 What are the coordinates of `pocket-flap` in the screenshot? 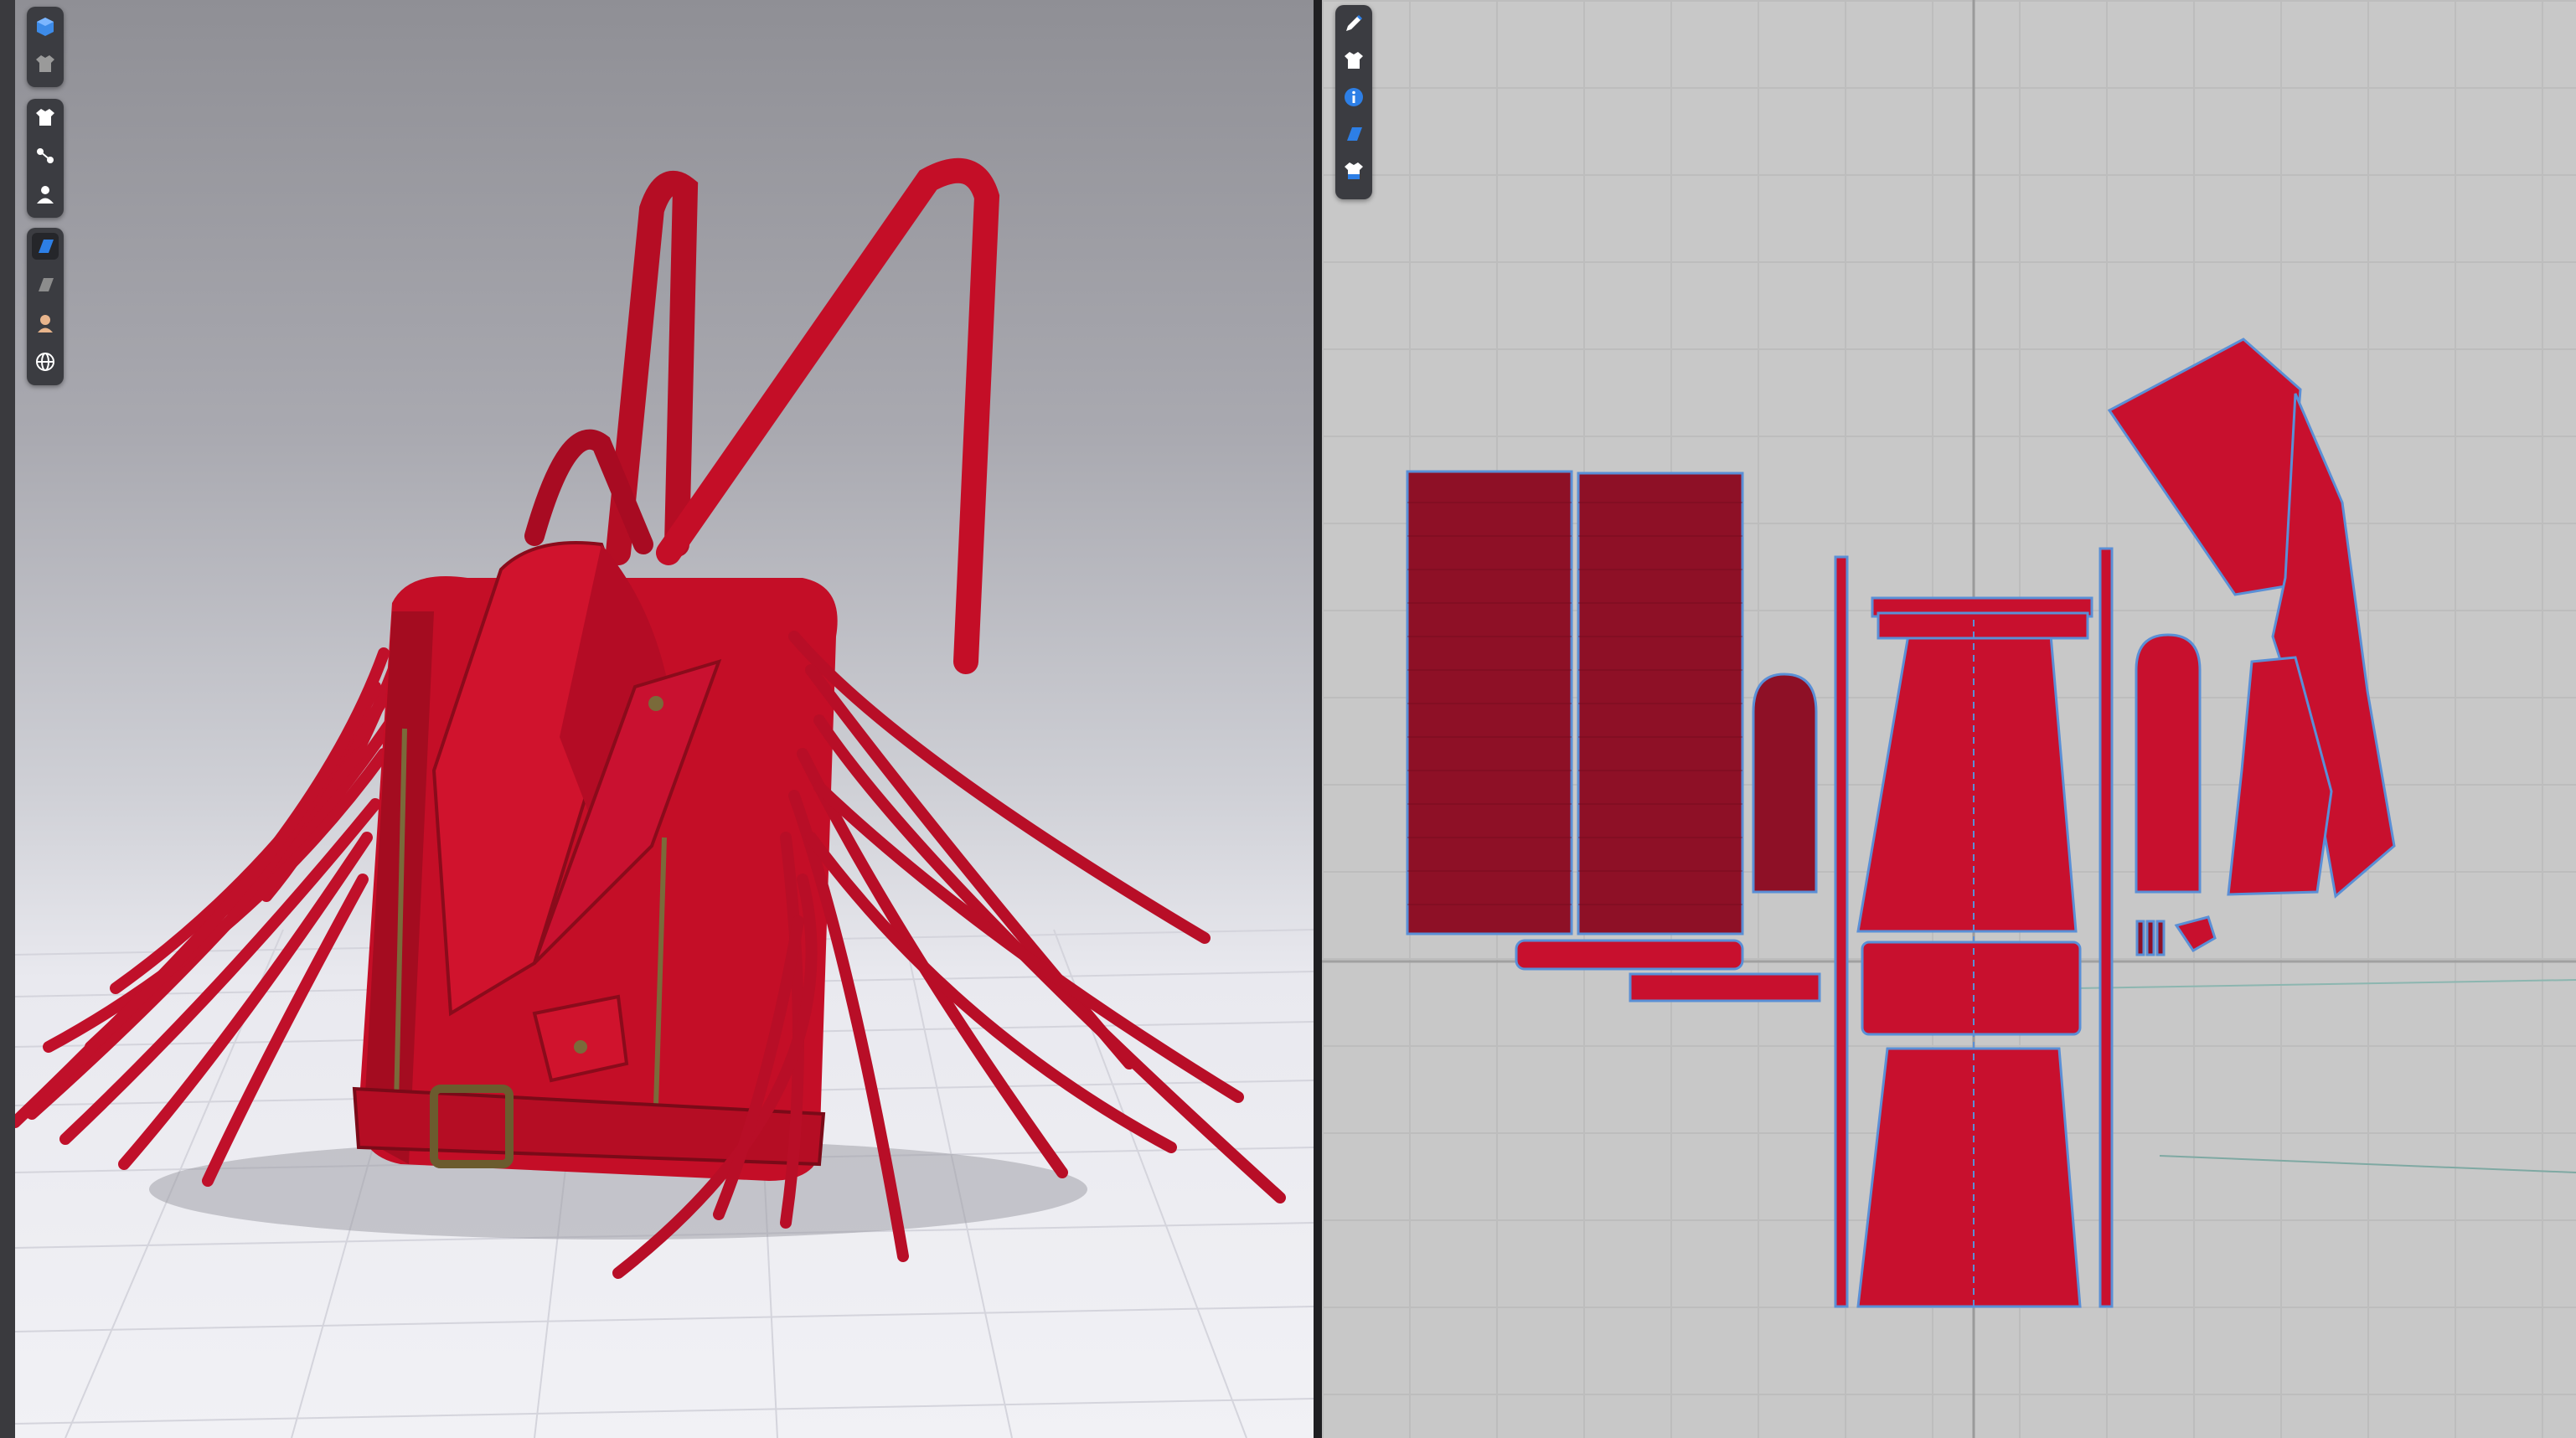 It's located at (580, 1038).